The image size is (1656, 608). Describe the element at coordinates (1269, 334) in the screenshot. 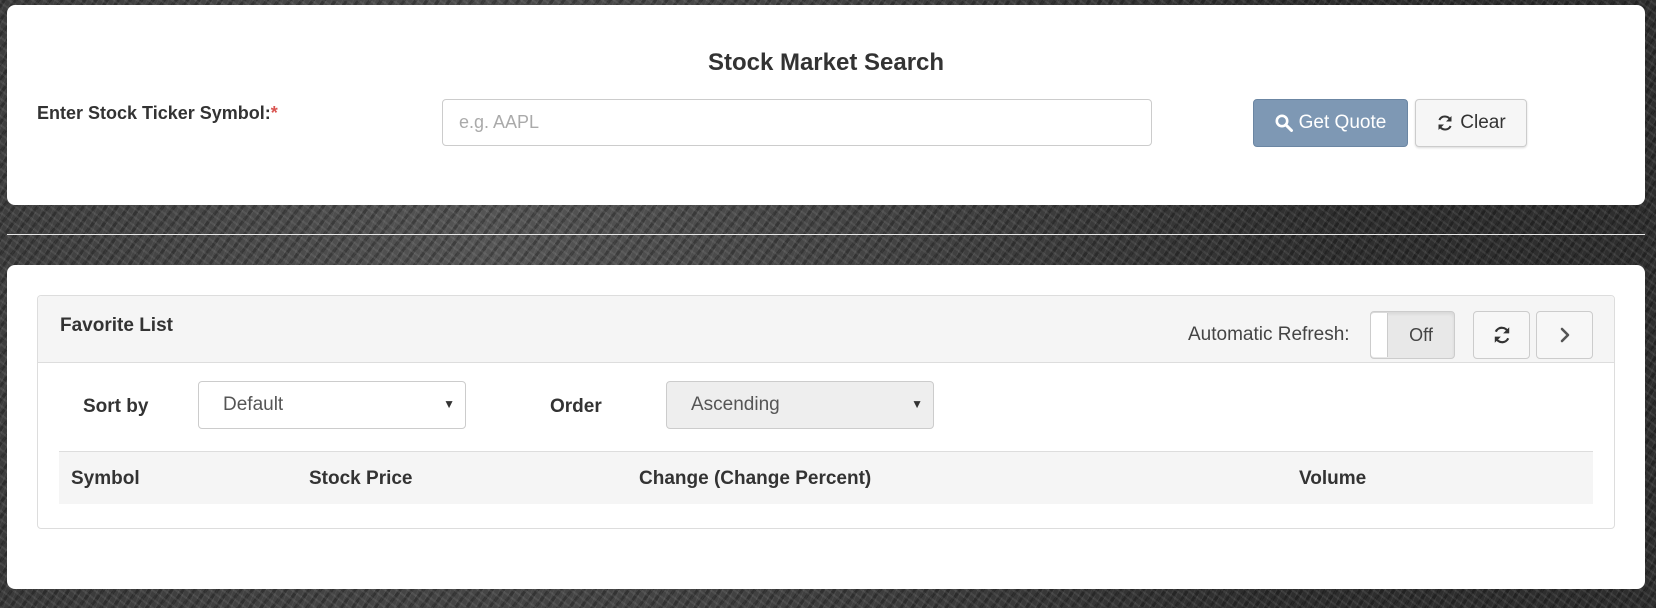

I see `auto-refresh-label: Automatic Refresh:` at that location.